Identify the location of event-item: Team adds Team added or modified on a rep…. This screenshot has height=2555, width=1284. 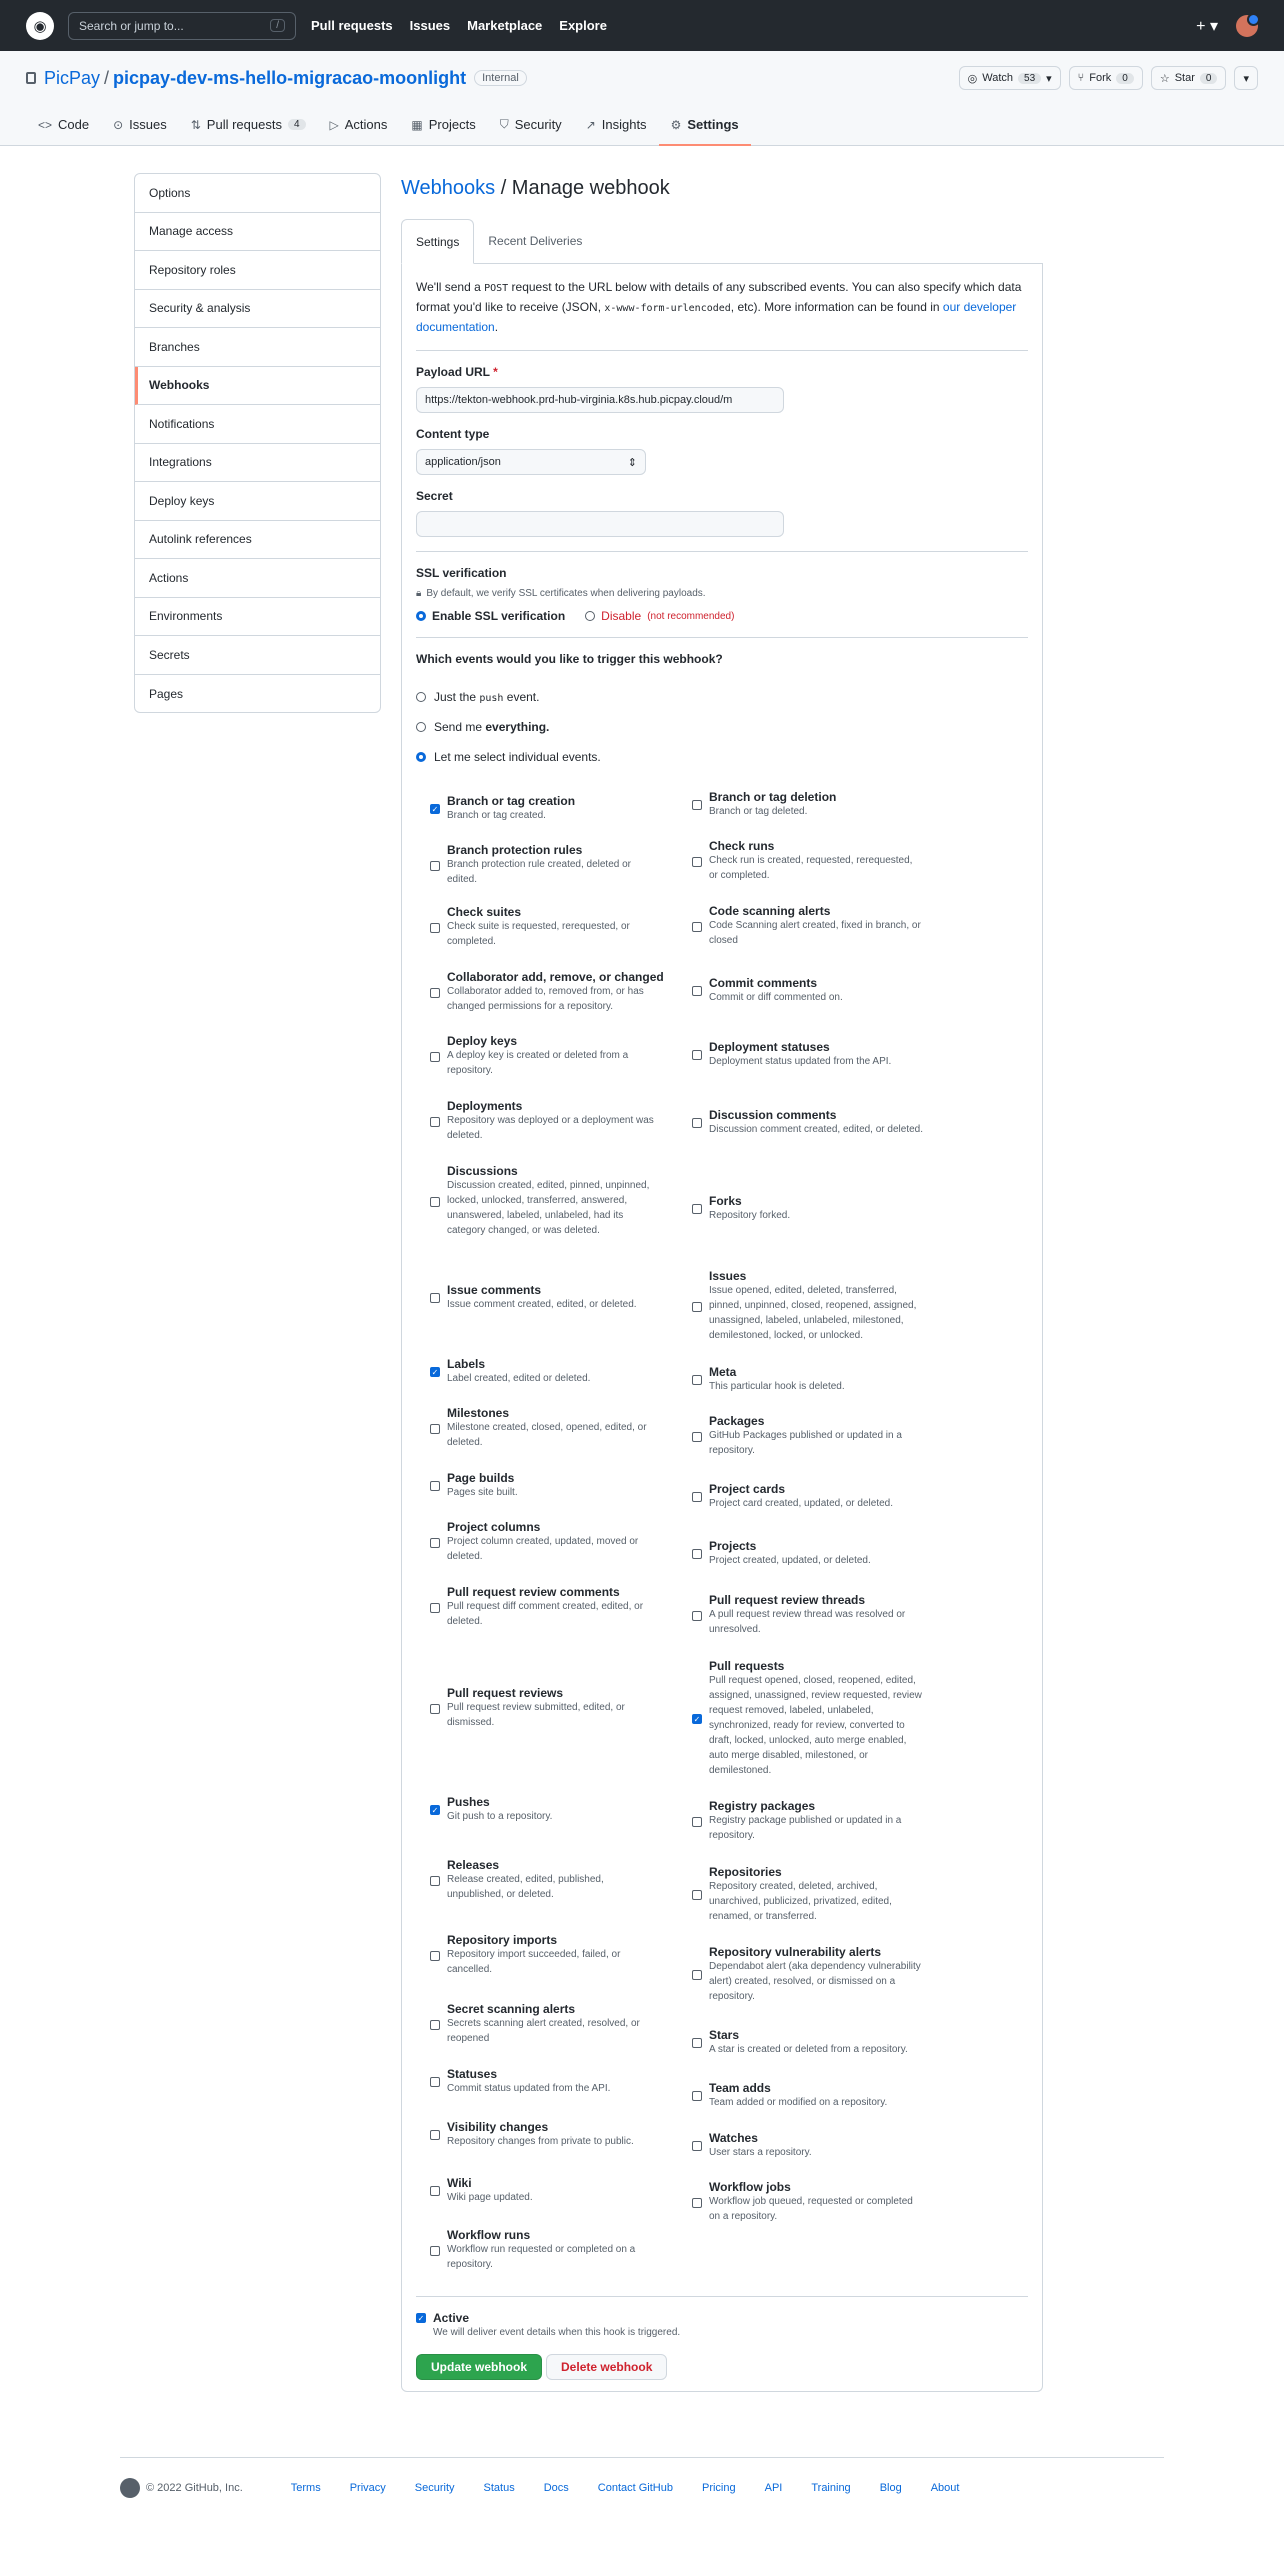
(823, 2095).